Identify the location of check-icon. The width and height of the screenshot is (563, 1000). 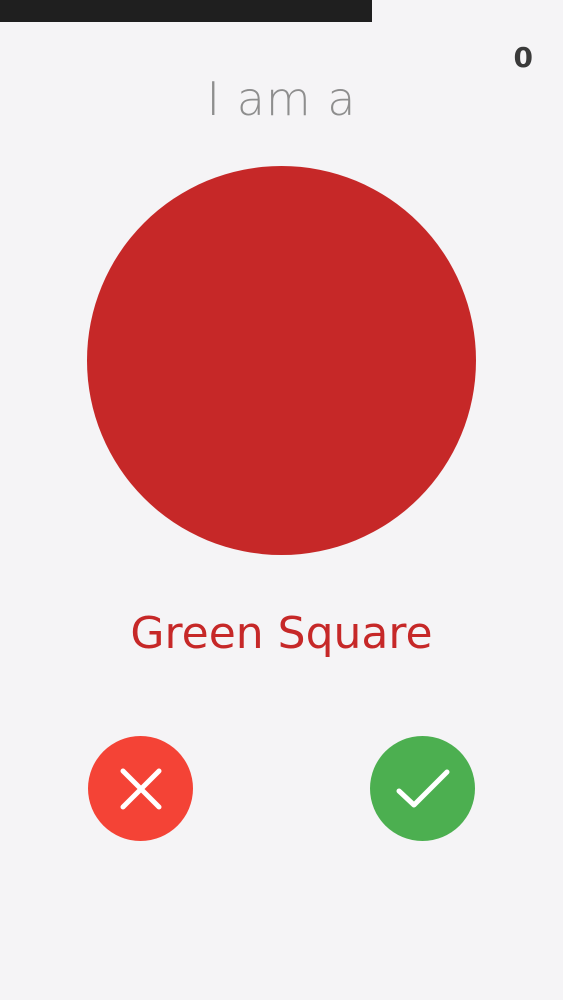
(422, 788).